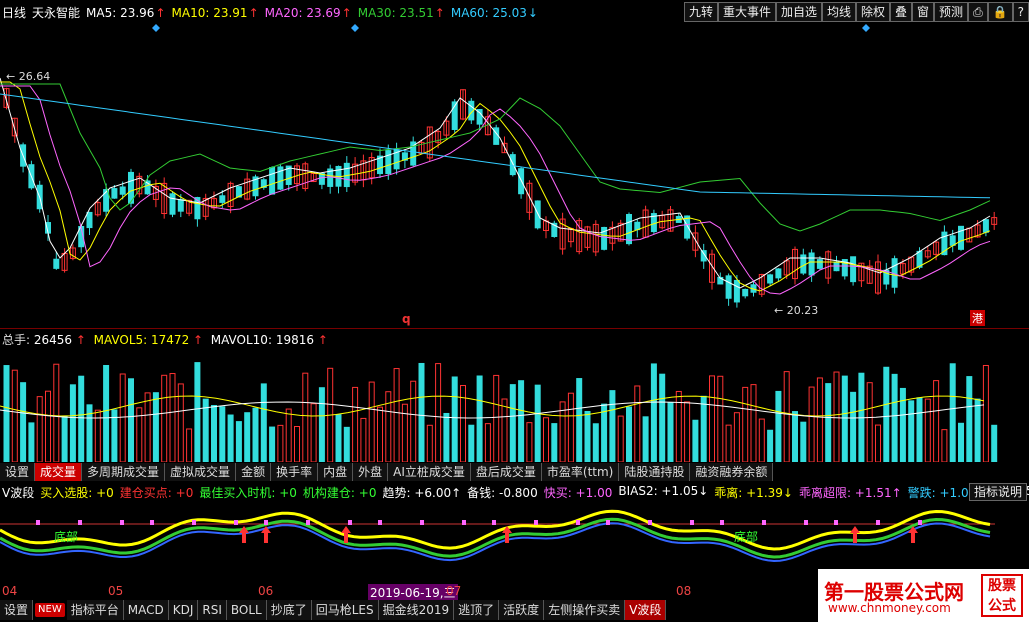 The height and width of the screenshot is (622, 1029). Describe the element at coordinates (732, 472) in the screenshot. I see `tab-12: 融资融券余额` at that location.